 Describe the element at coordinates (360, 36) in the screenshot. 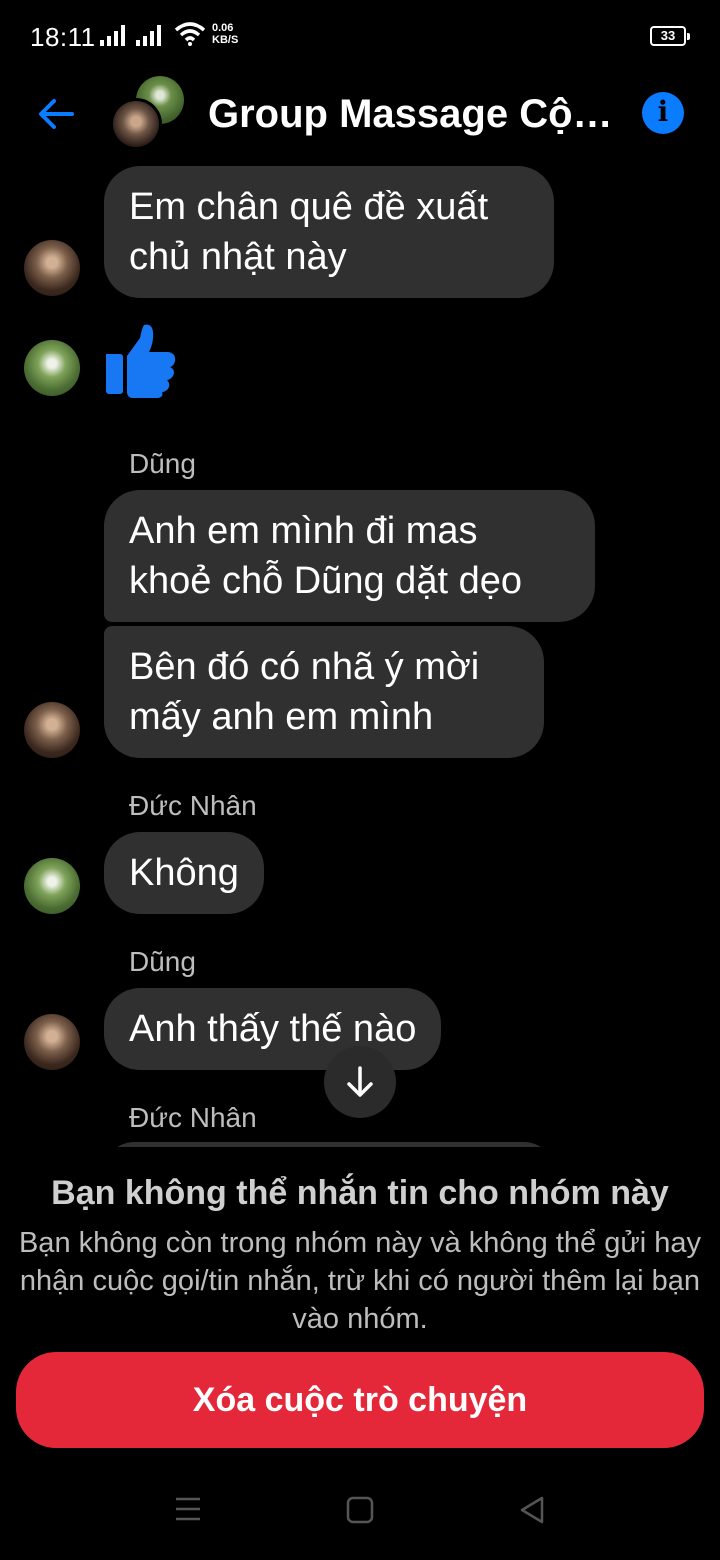

I see `status-bar: 18:11 0.06 KB/S 33` at that location.